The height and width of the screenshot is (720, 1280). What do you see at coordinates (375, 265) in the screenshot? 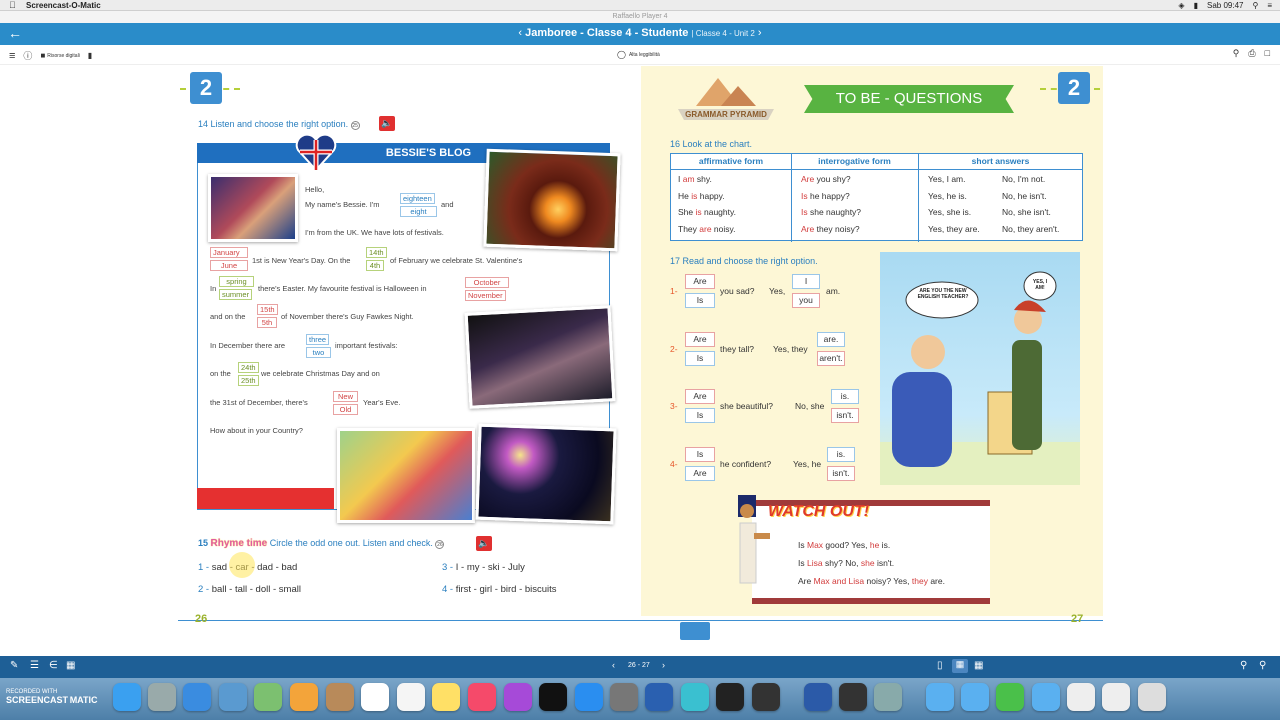
I see `option-4th: 4th` at bounding box center [375, 265].